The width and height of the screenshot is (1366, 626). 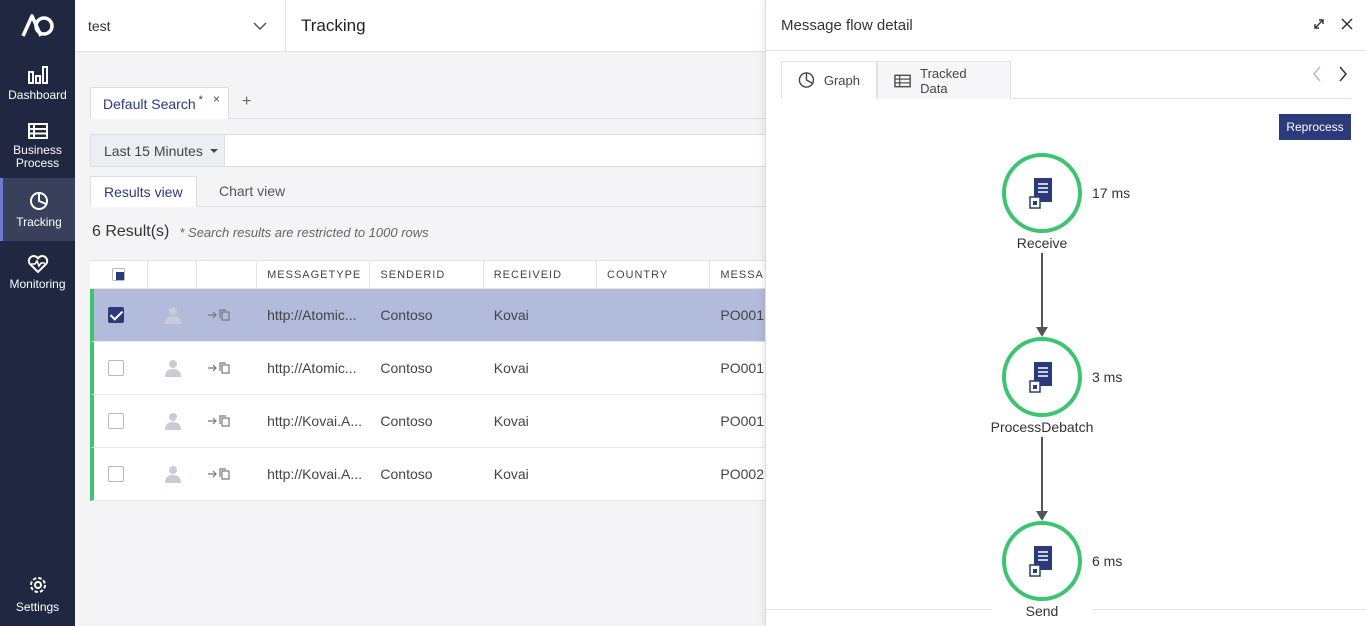 I want to click on table-icon, so click(x=902, y=80).